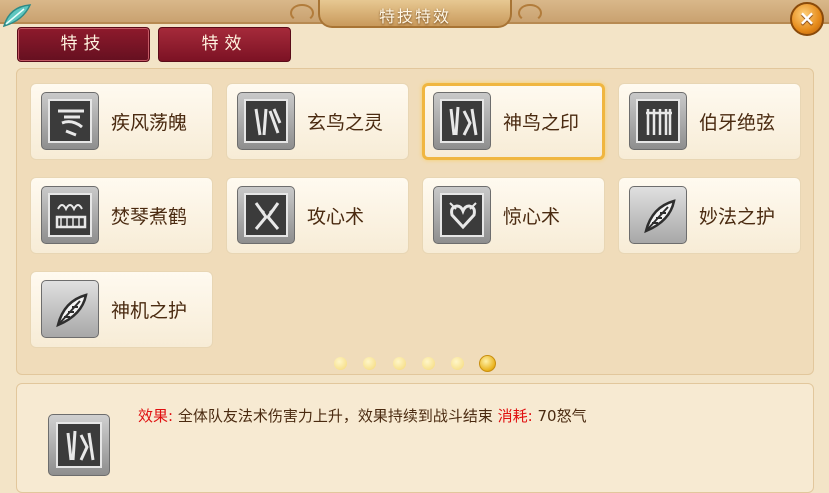 This screenshot has width=829, height=493. What do you see at coordinates (487, 363) in the screenshot?
I see `page-dot-6-active` at bounding box center [487, 363].